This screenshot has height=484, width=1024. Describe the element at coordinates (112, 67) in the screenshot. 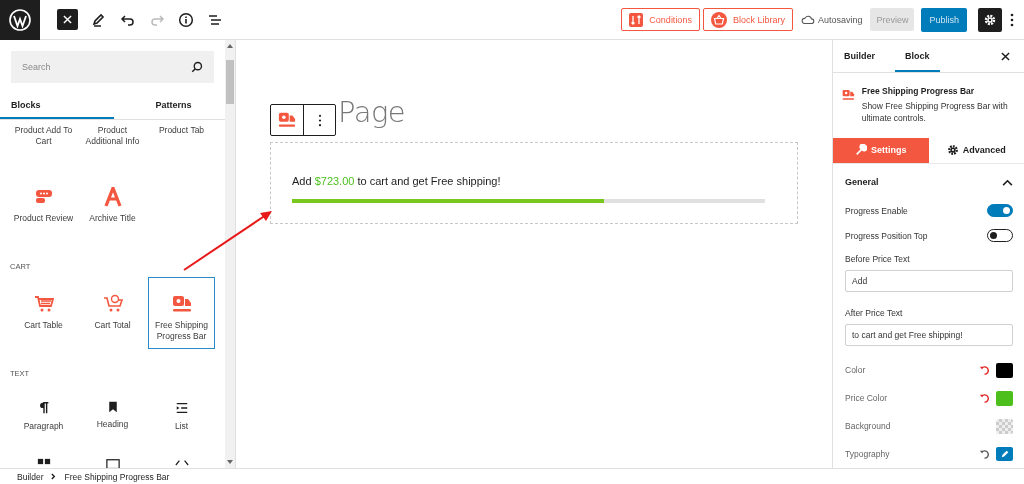

I see `search-field: Search` at that location.